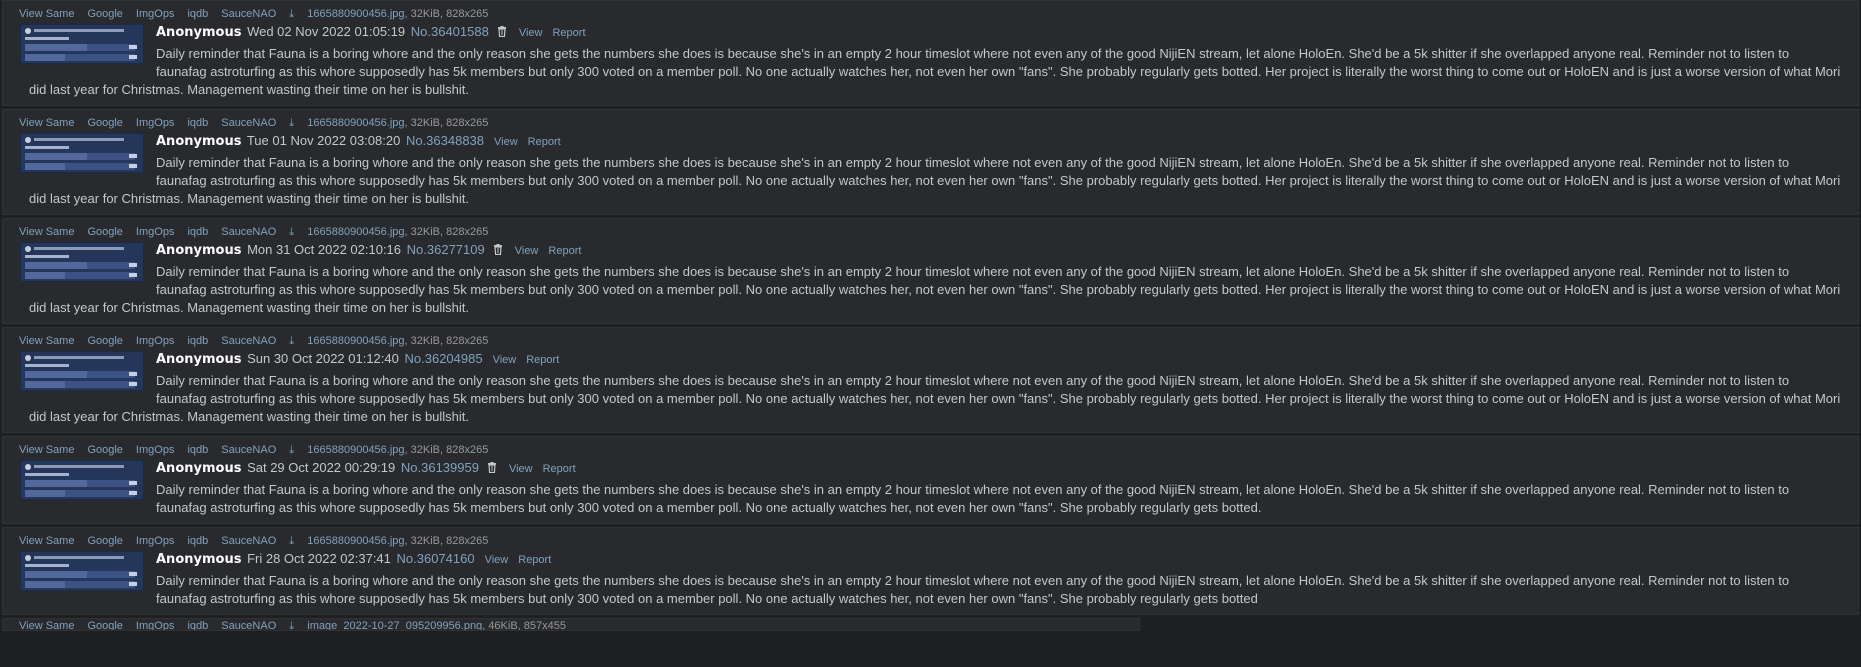  Describe the element at coordinates (446, 14) in the screenshot. I see `file-meta: , 32KiB, 828x265` at that location.